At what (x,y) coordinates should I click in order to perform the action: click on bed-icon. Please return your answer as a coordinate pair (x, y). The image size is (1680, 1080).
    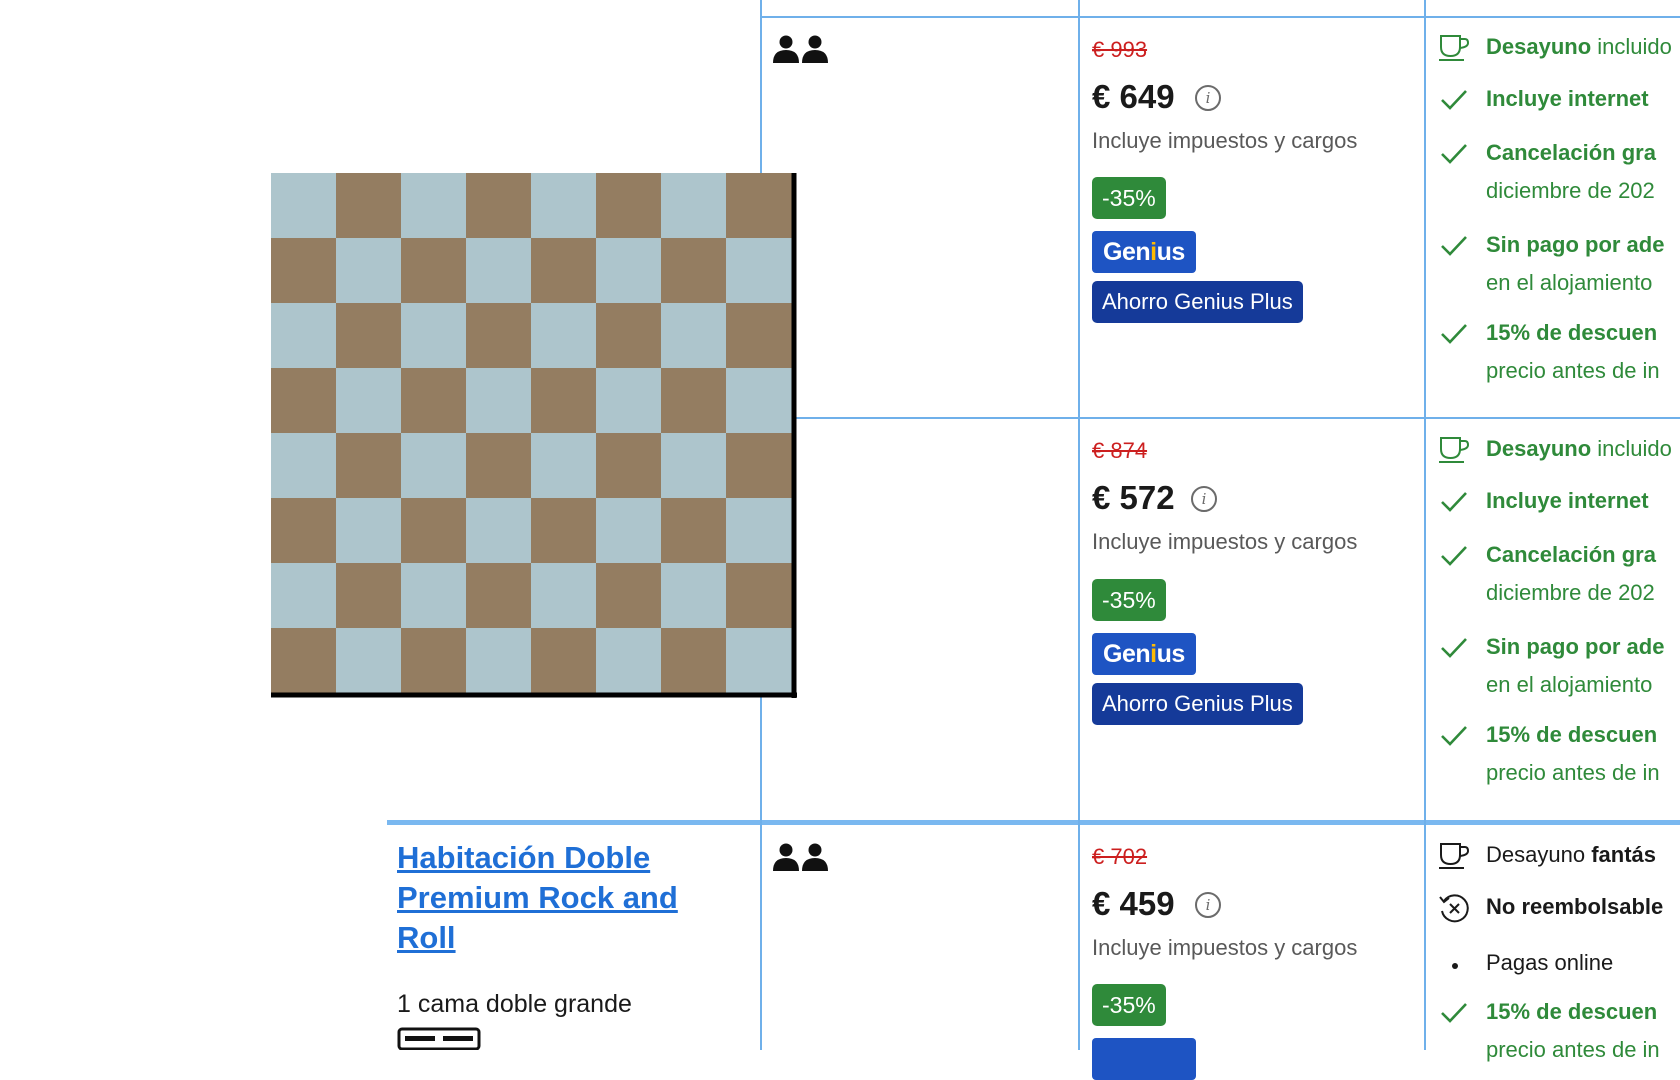
    Looking at the image, I should click on (439, 1038).